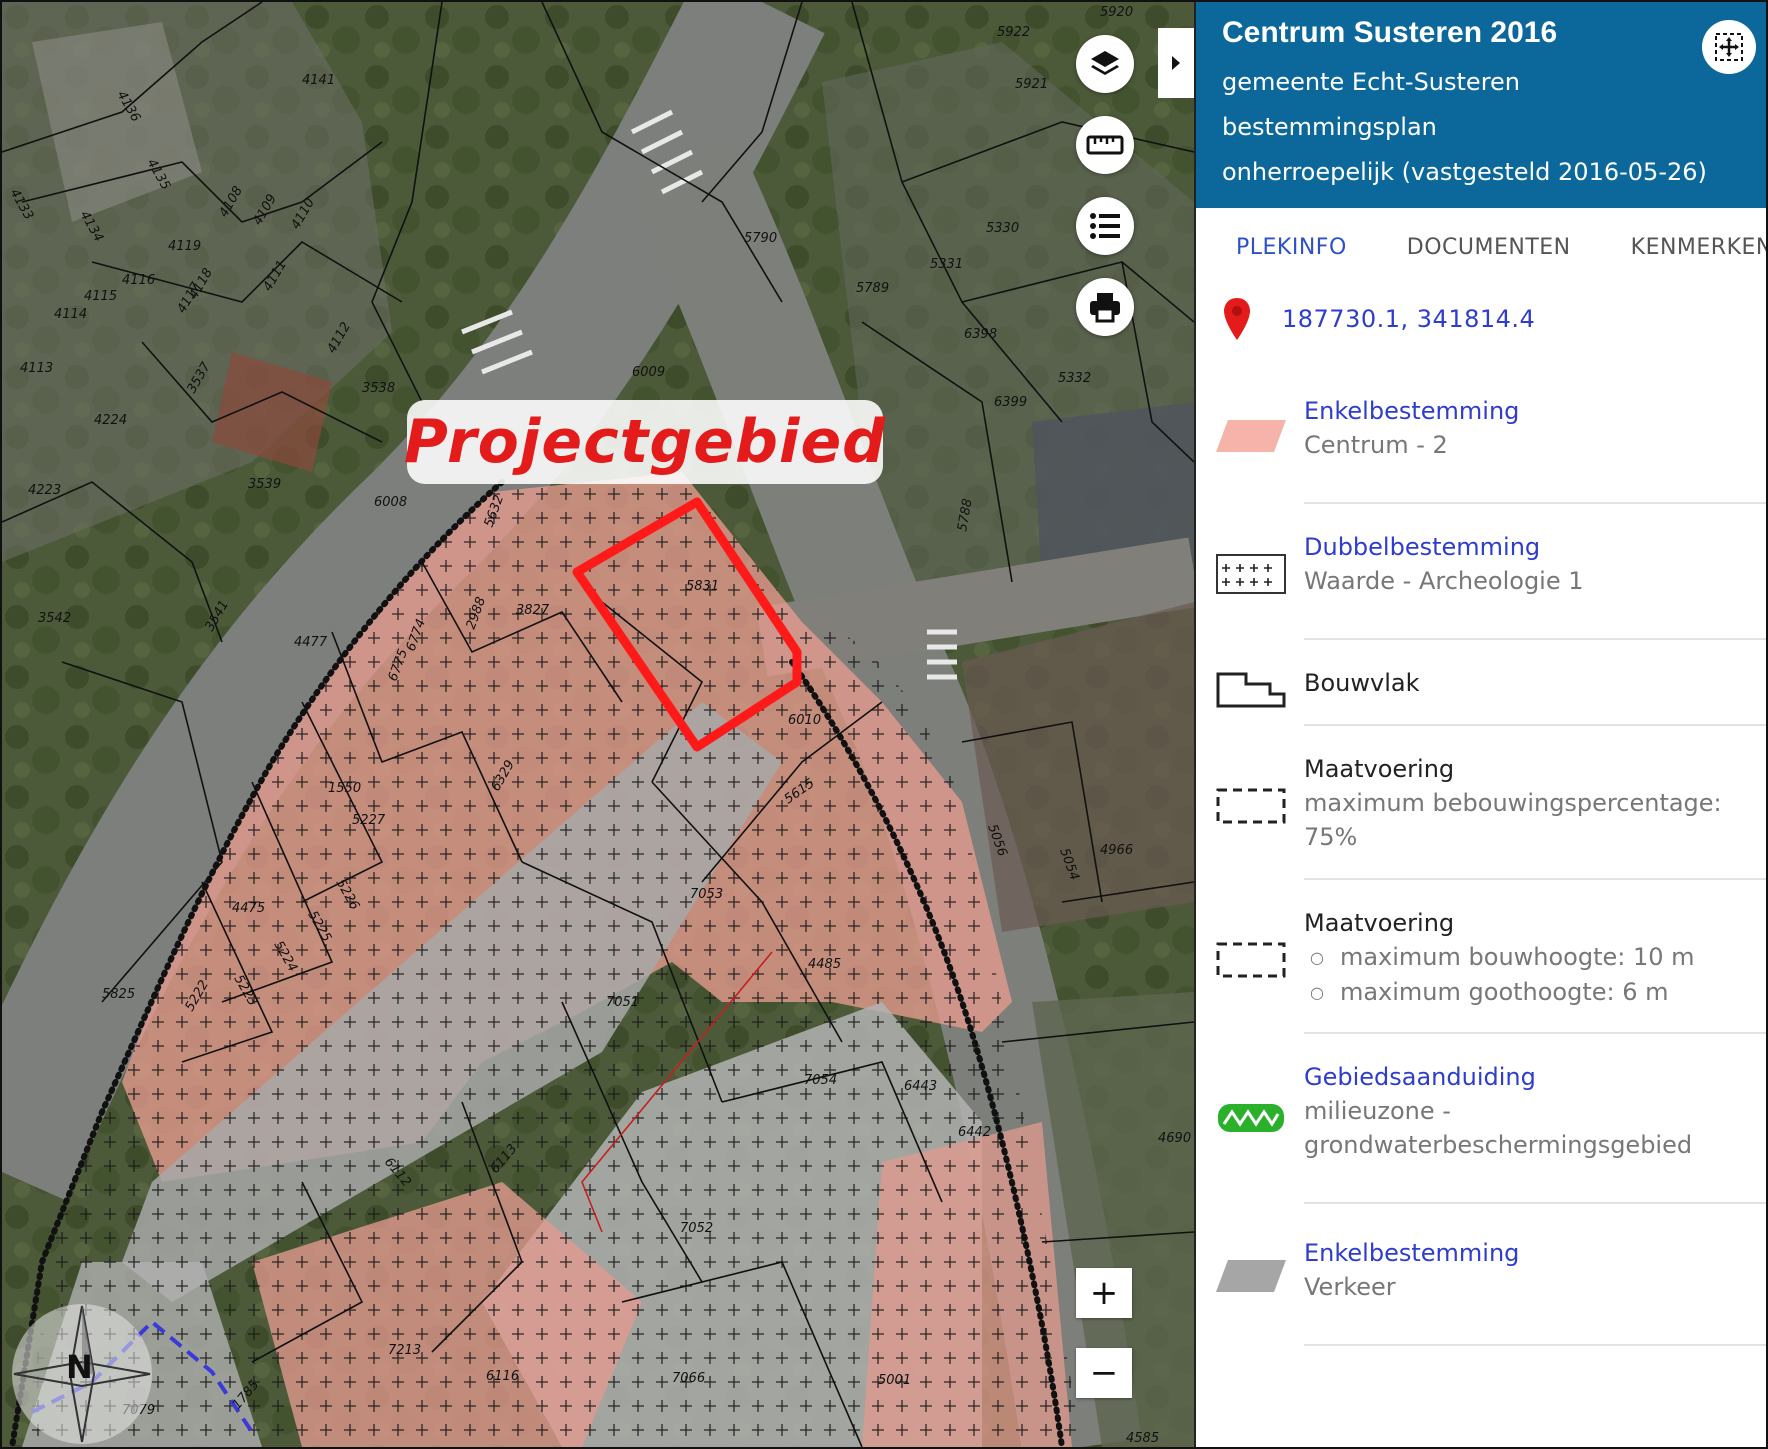  I want to click on parcel-label: 3542, so click(54, 618).